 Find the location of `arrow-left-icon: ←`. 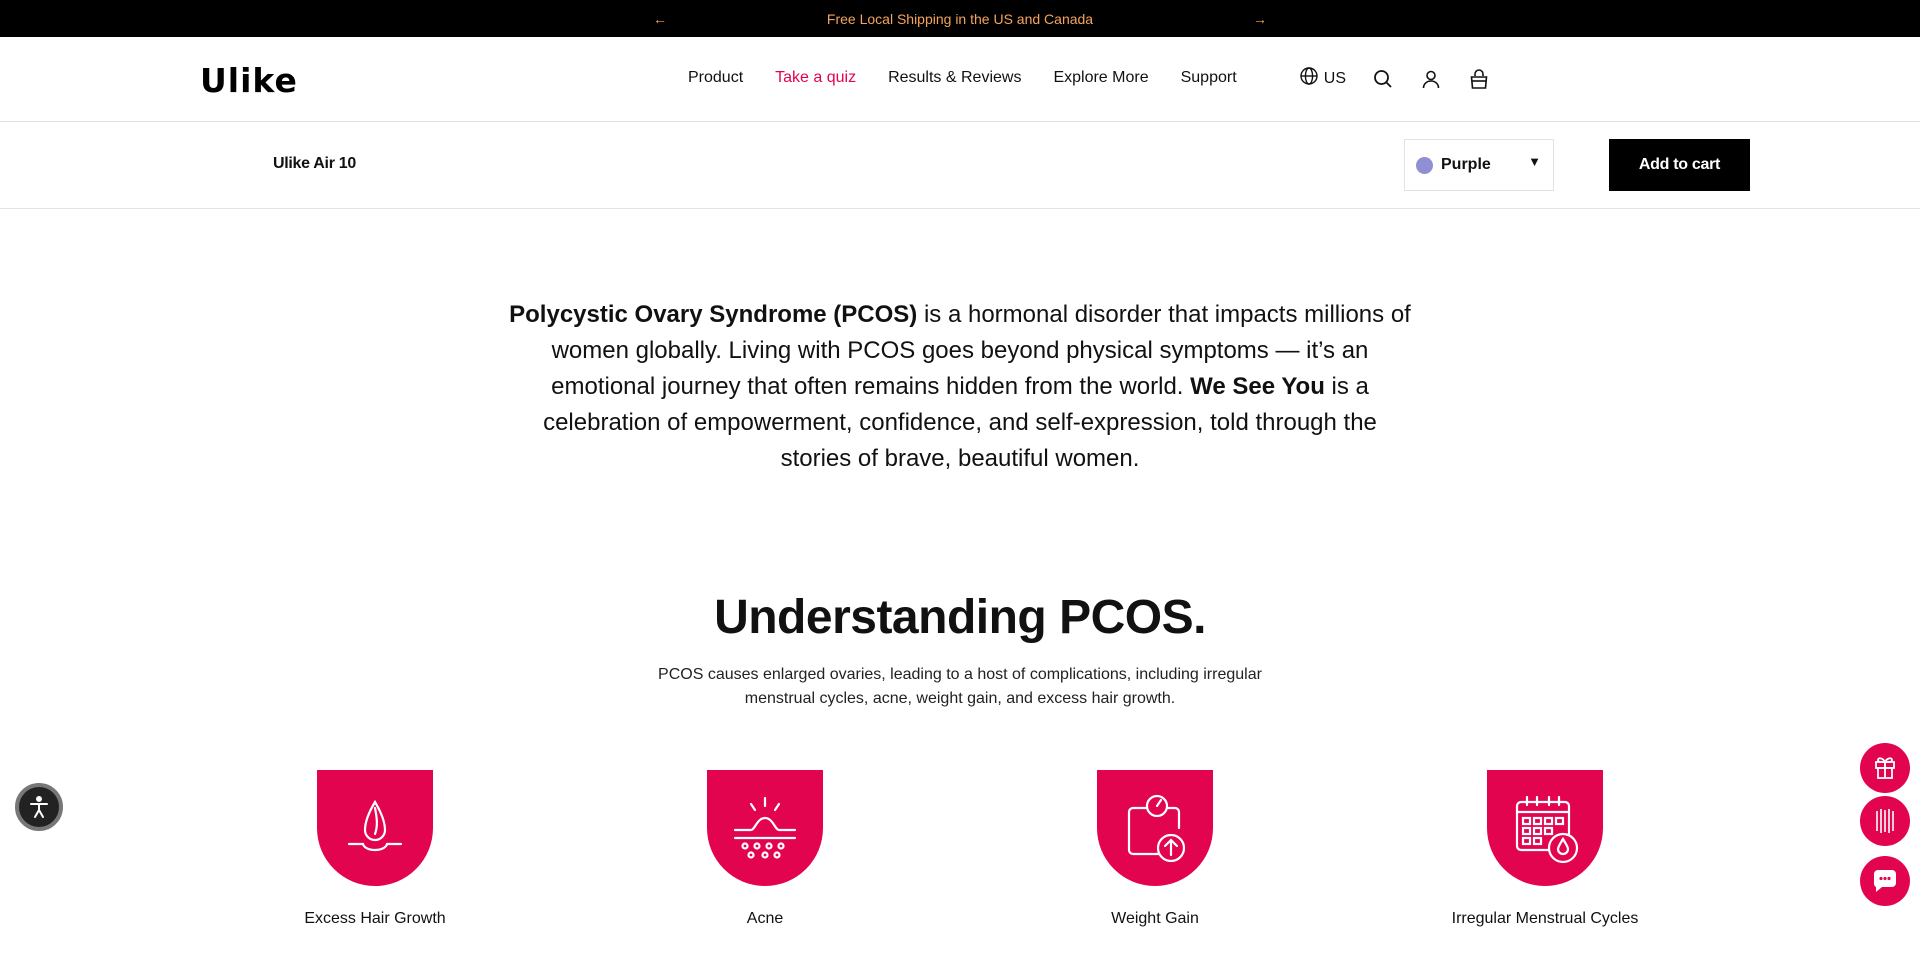

arrow-left-icon: ← is located at coordinates (660, 19).